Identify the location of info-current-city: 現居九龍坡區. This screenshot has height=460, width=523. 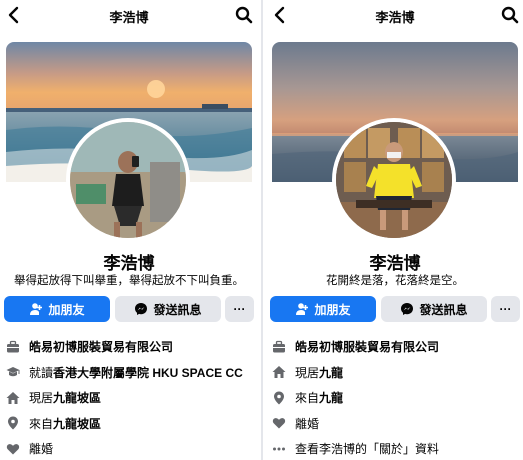
(131, 398).